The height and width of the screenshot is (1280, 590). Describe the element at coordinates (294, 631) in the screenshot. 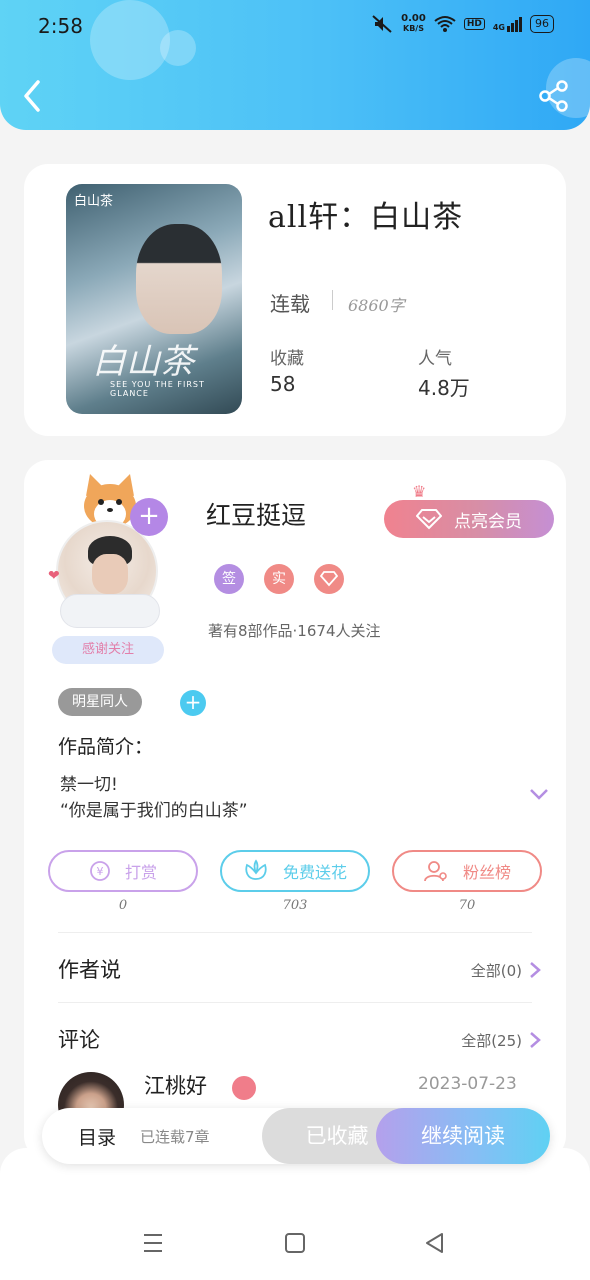

I see `author-meta: 著有8部作品·1674人关注` at that location.